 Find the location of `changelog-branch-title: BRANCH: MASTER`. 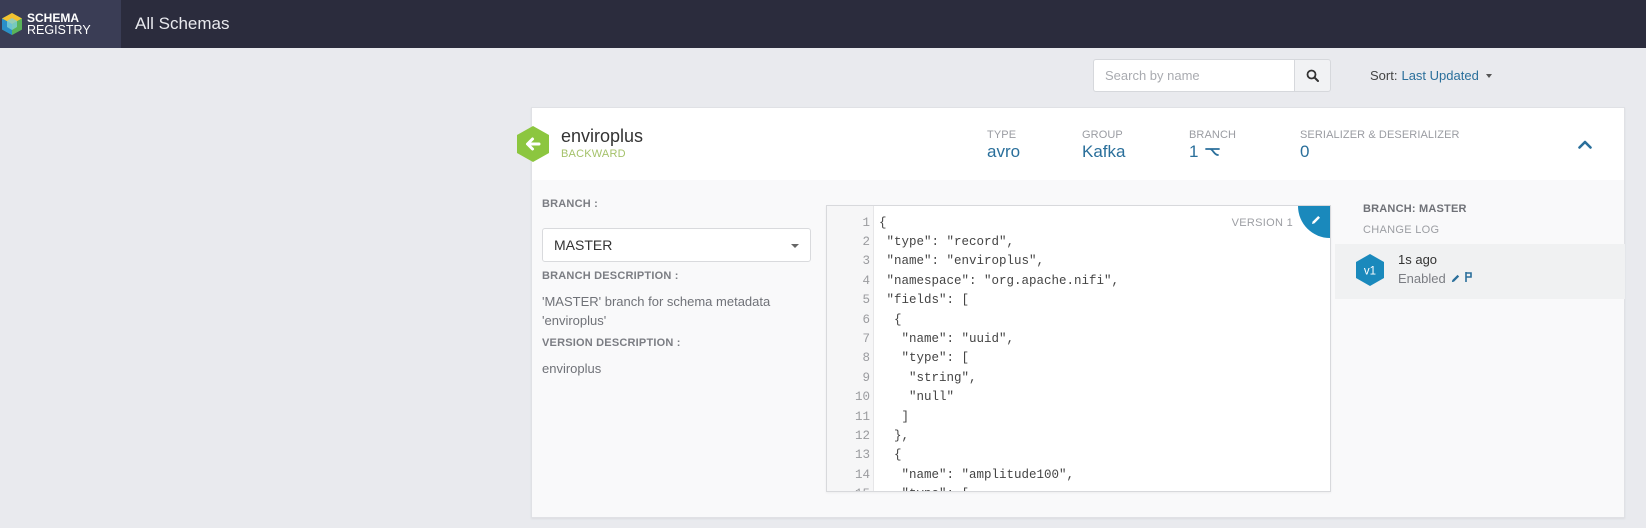

changelog-branch-title: BRANCH: MASTER is located at coordinates (1415, 209).